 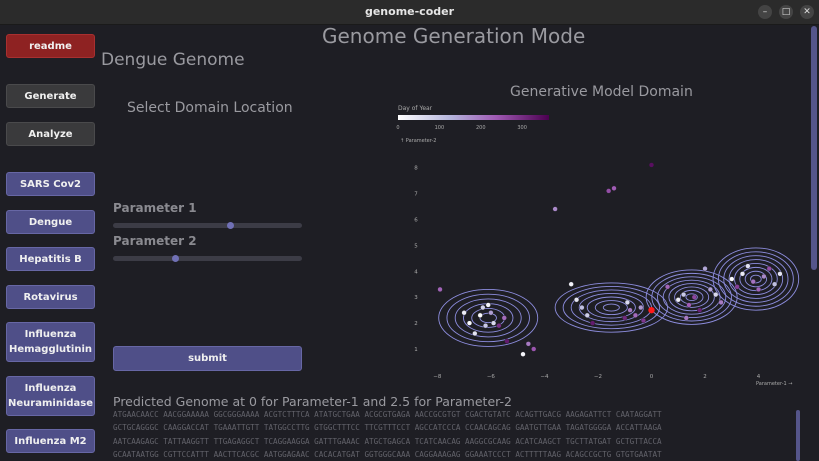 I want to click on parameter-1-slider, so click(x=207, y=225).